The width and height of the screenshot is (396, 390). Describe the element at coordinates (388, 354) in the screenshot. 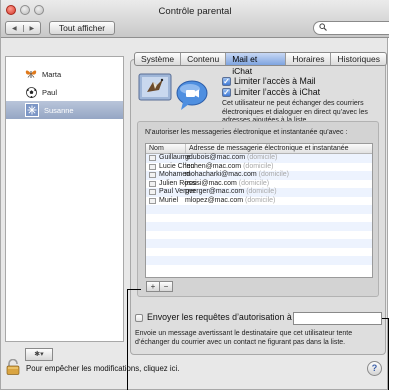

I see `callout-line-request-field-vertical` at that location.